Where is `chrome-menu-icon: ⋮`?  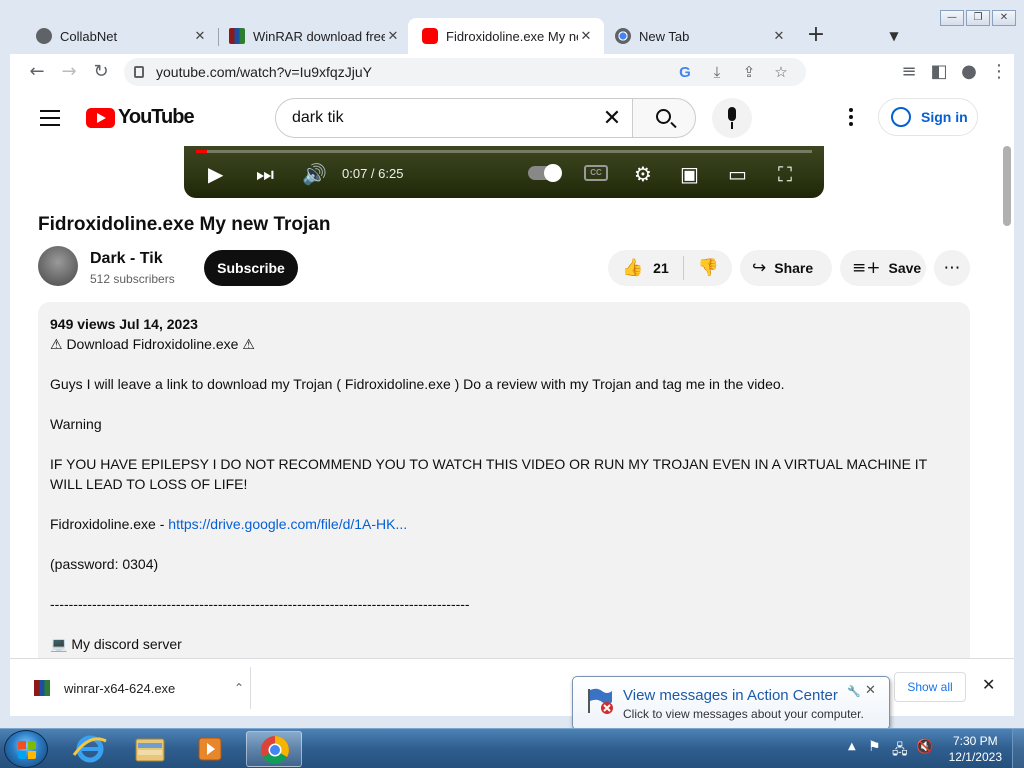
chrome-menu-icon: ⋮ is located at coordinates (999, 72).